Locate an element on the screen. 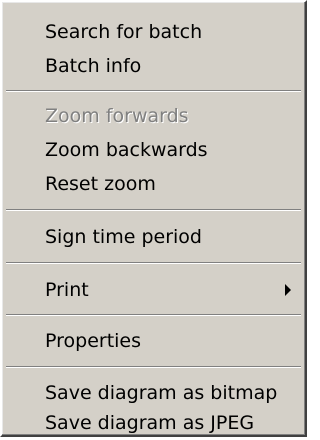  menu-item-search-for-batch: Search for batch is located at coordinates (153, 32).